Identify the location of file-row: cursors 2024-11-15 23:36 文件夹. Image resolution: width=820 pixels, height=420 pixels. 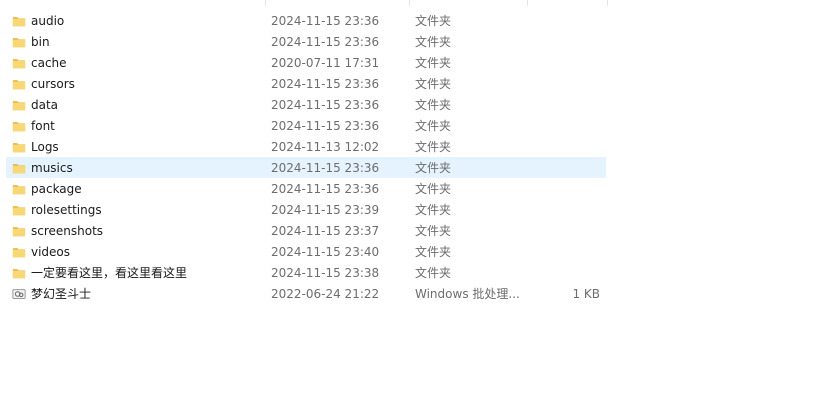
(306, 83).